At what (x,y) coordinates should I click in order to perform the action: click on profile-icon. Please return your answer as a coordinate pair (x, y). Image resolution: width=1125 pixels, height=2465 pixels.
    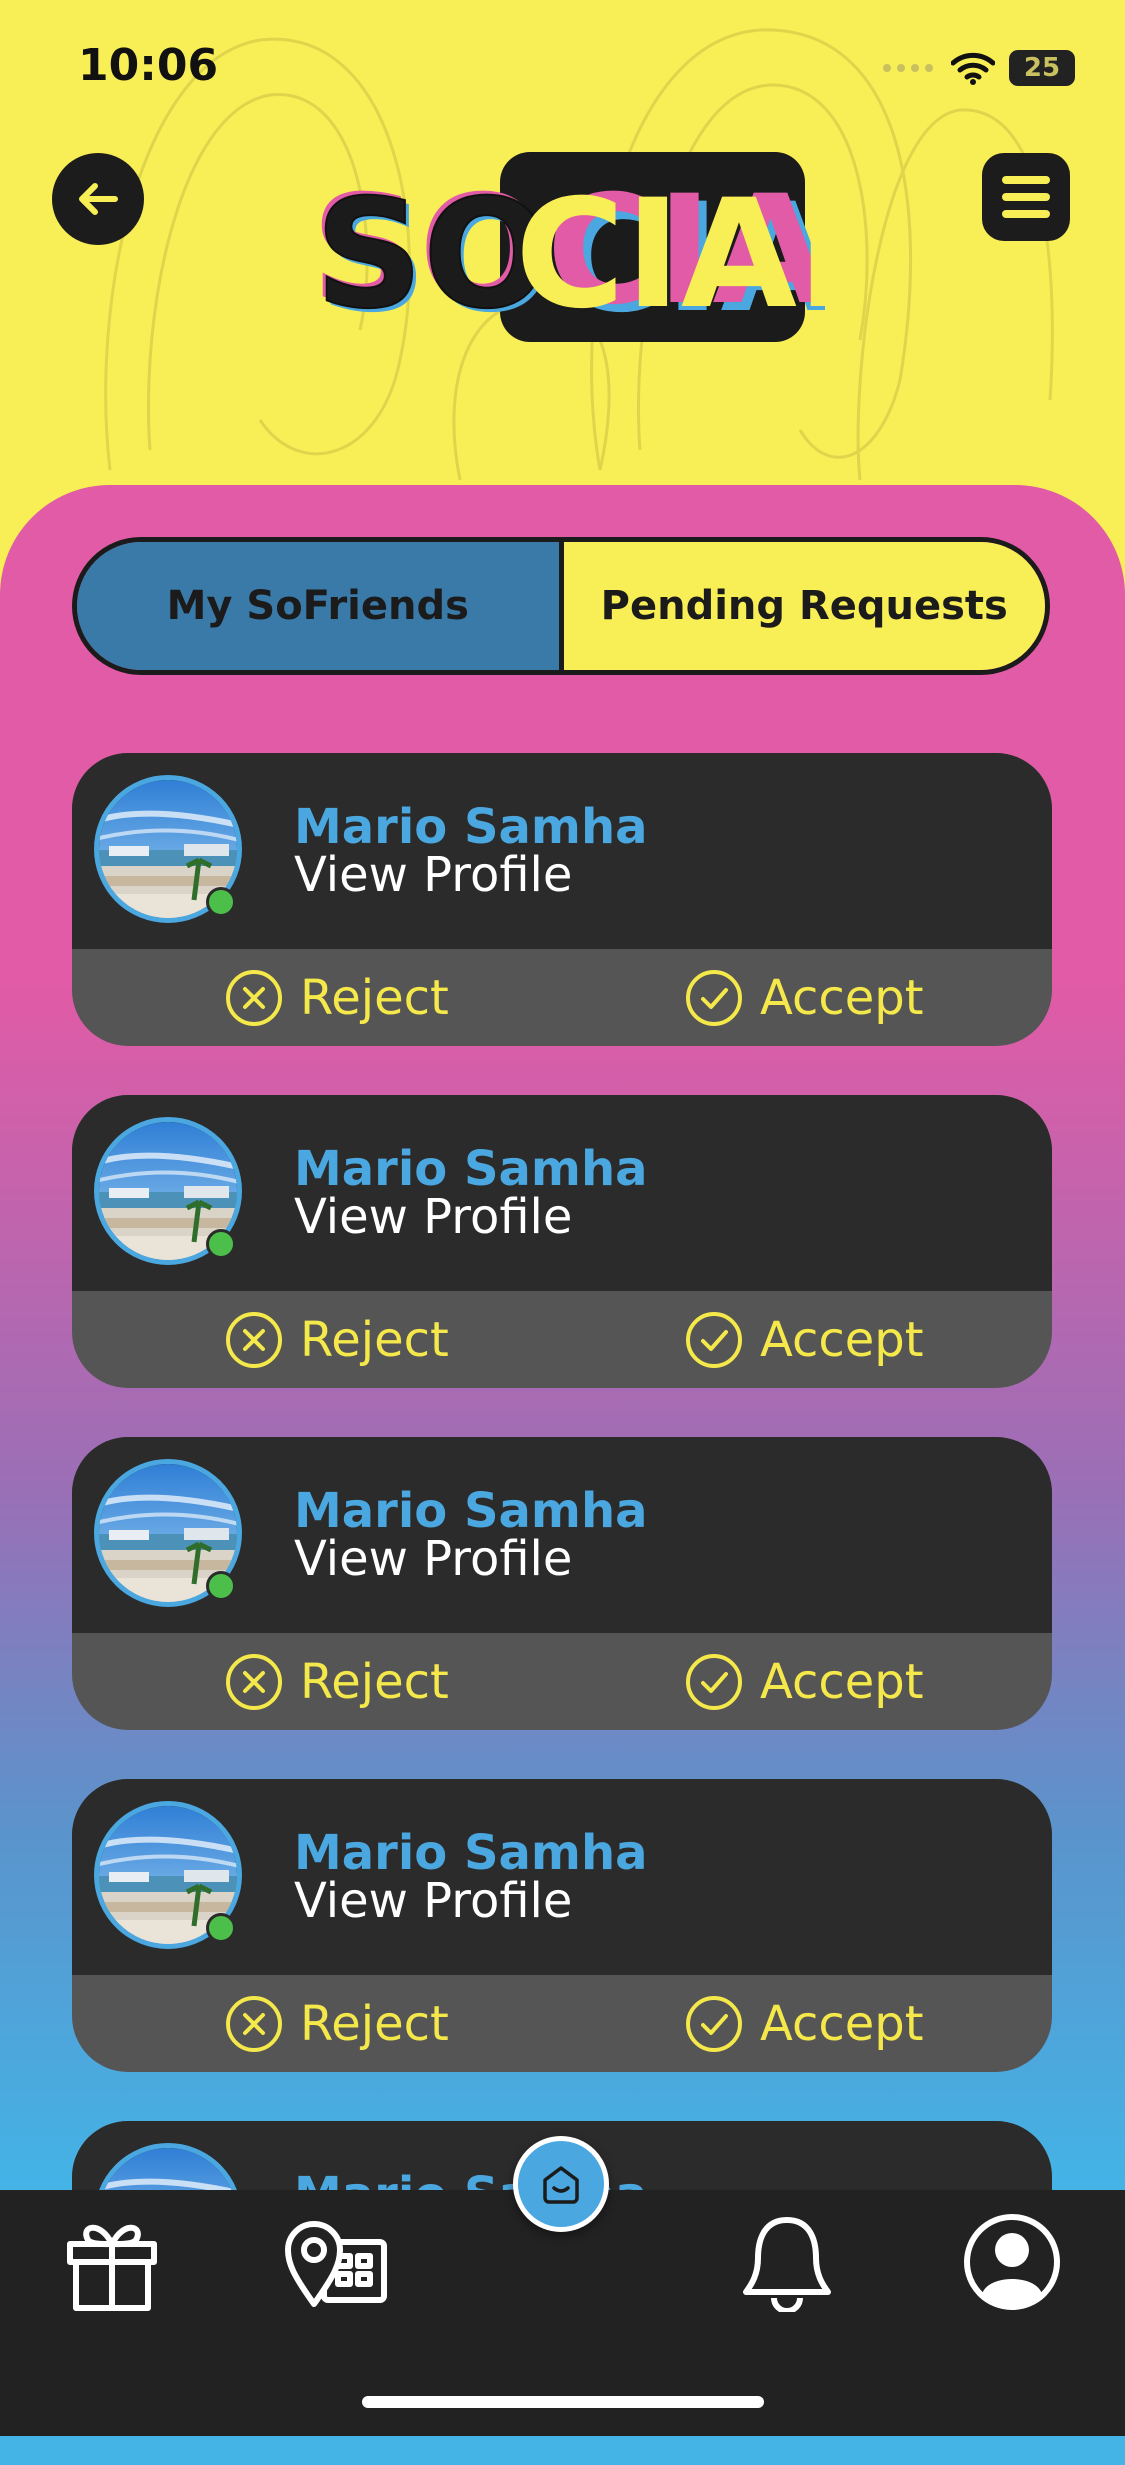
    Looking at the image, I should click on (1012, 2262).